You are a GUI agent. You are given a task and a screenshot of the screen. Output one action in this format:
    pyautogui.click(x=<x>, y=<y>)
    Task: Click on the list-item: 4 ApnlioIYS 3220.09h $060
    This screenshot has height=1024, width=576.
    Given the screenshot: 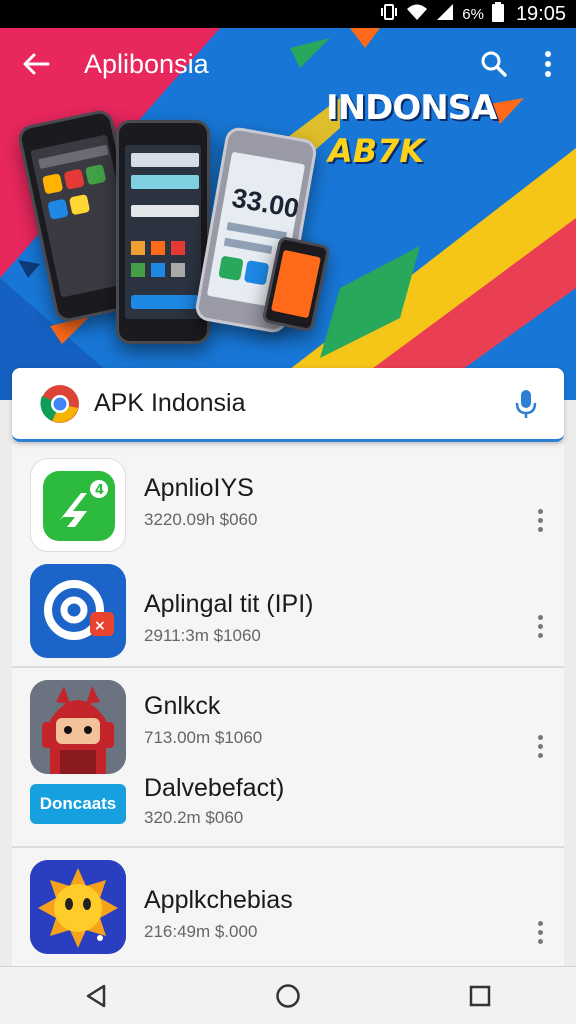 What is the action you would take?
    pyautogui.click(x=288, y=499)
    